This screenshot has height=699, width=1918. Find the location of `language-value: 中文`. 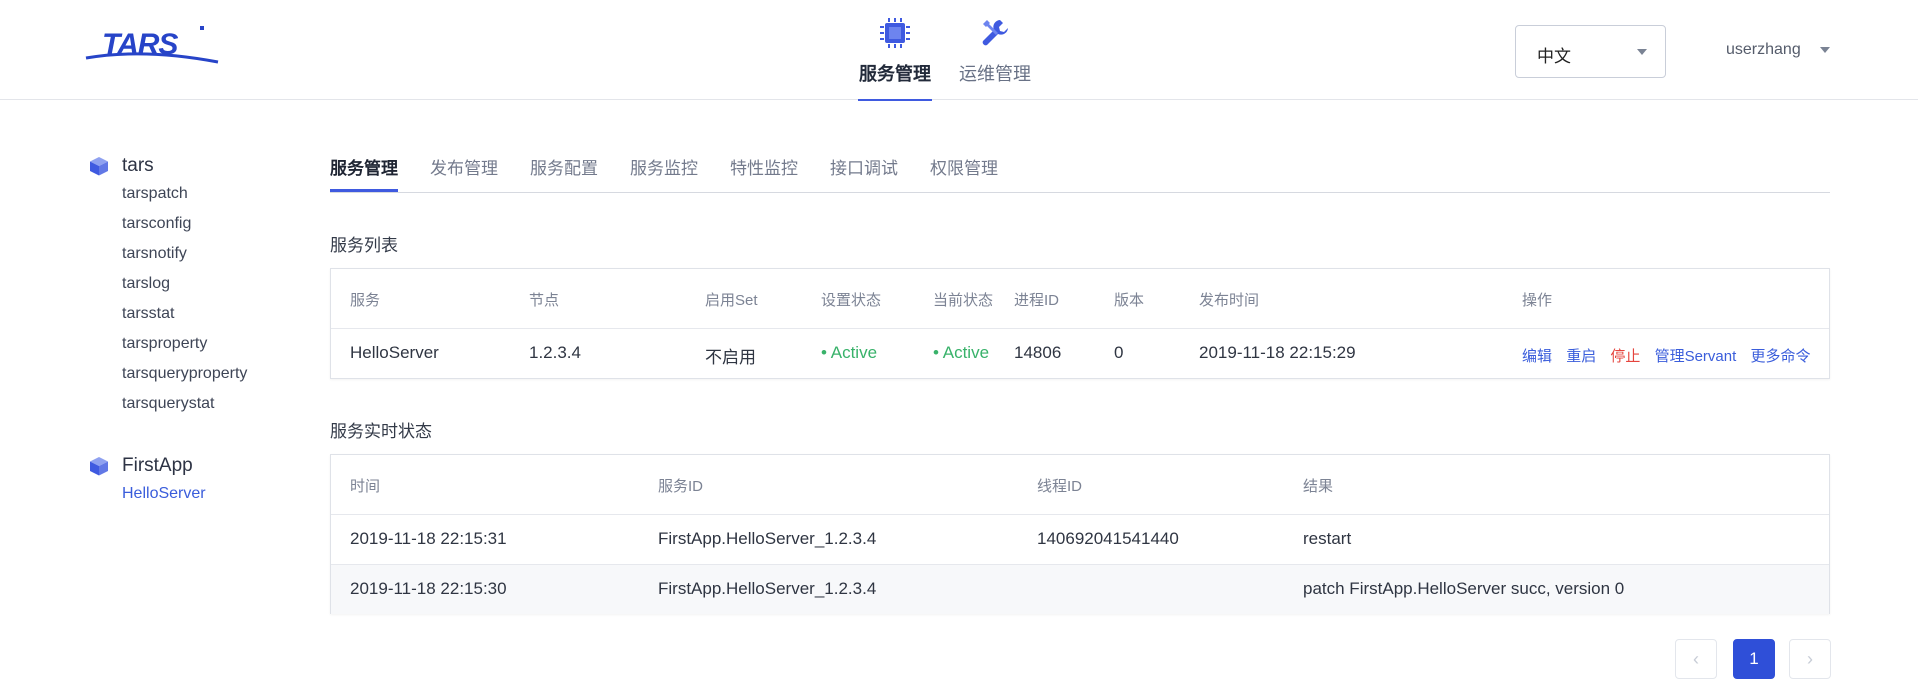

language-value: 中文 is located at coordinates (1554, 56).